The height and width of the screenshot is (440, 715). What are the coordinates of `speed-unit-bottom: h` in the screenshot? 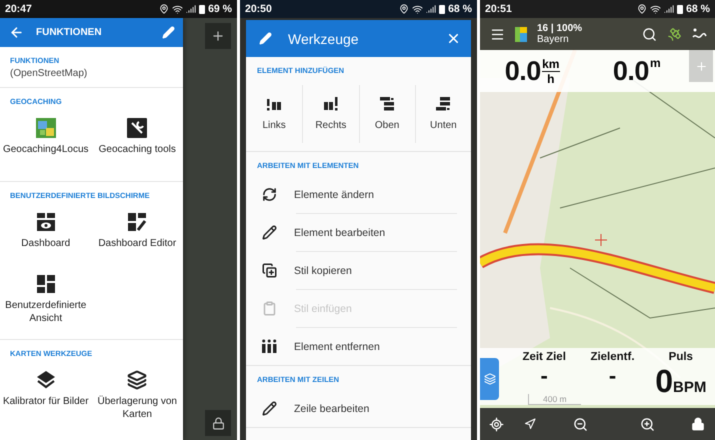 It's located at (550, 78).